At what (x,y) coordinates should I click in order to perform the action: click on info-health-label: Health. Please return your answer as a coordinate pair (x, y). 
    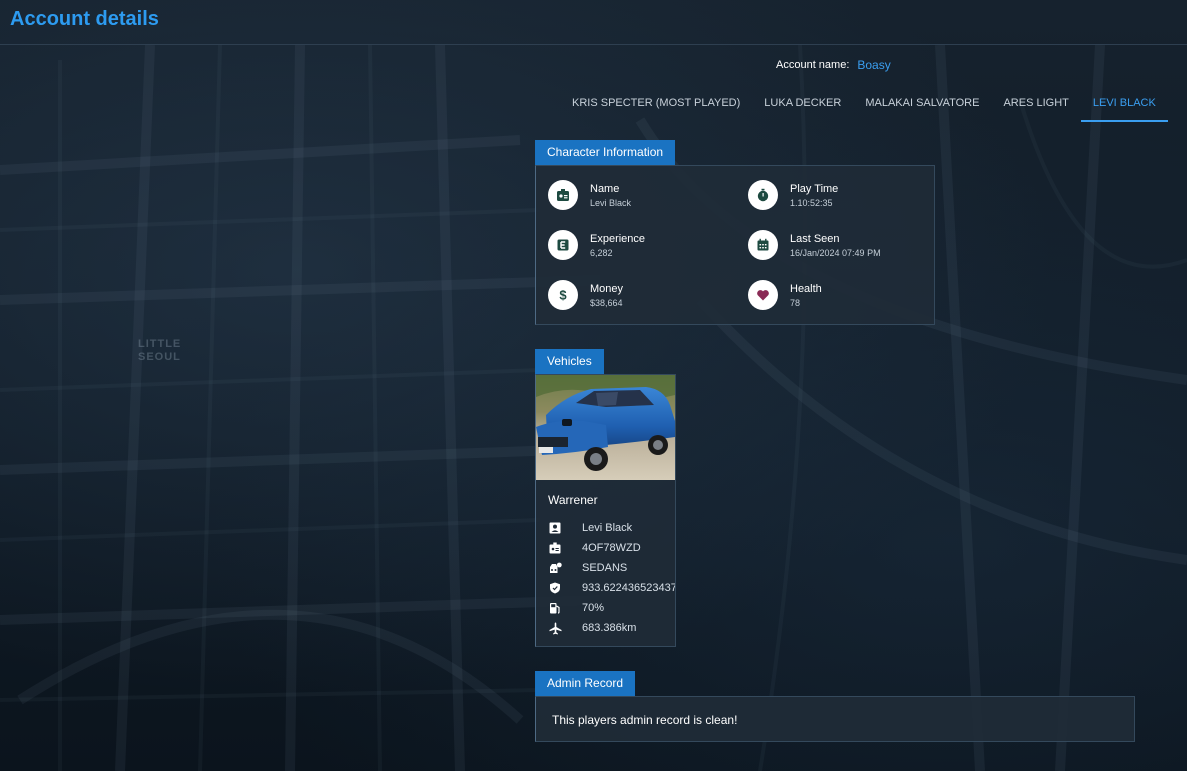
    Looking at the image, I should click on (806, 288).